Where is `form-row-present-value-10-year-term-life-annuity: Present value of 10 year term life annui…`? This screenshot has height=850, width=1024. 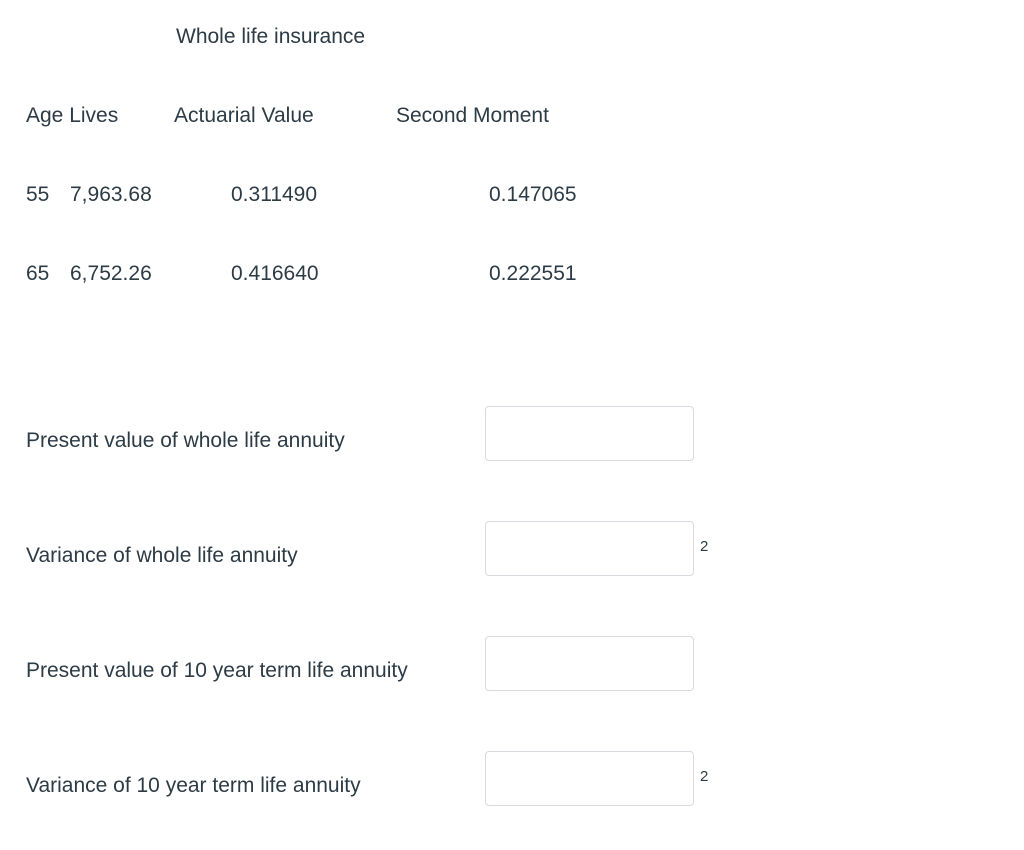 form-row-present-value-10-year-term-life-annuity: Present value of 10 year term life annui… is located at coordinates (512, 677).